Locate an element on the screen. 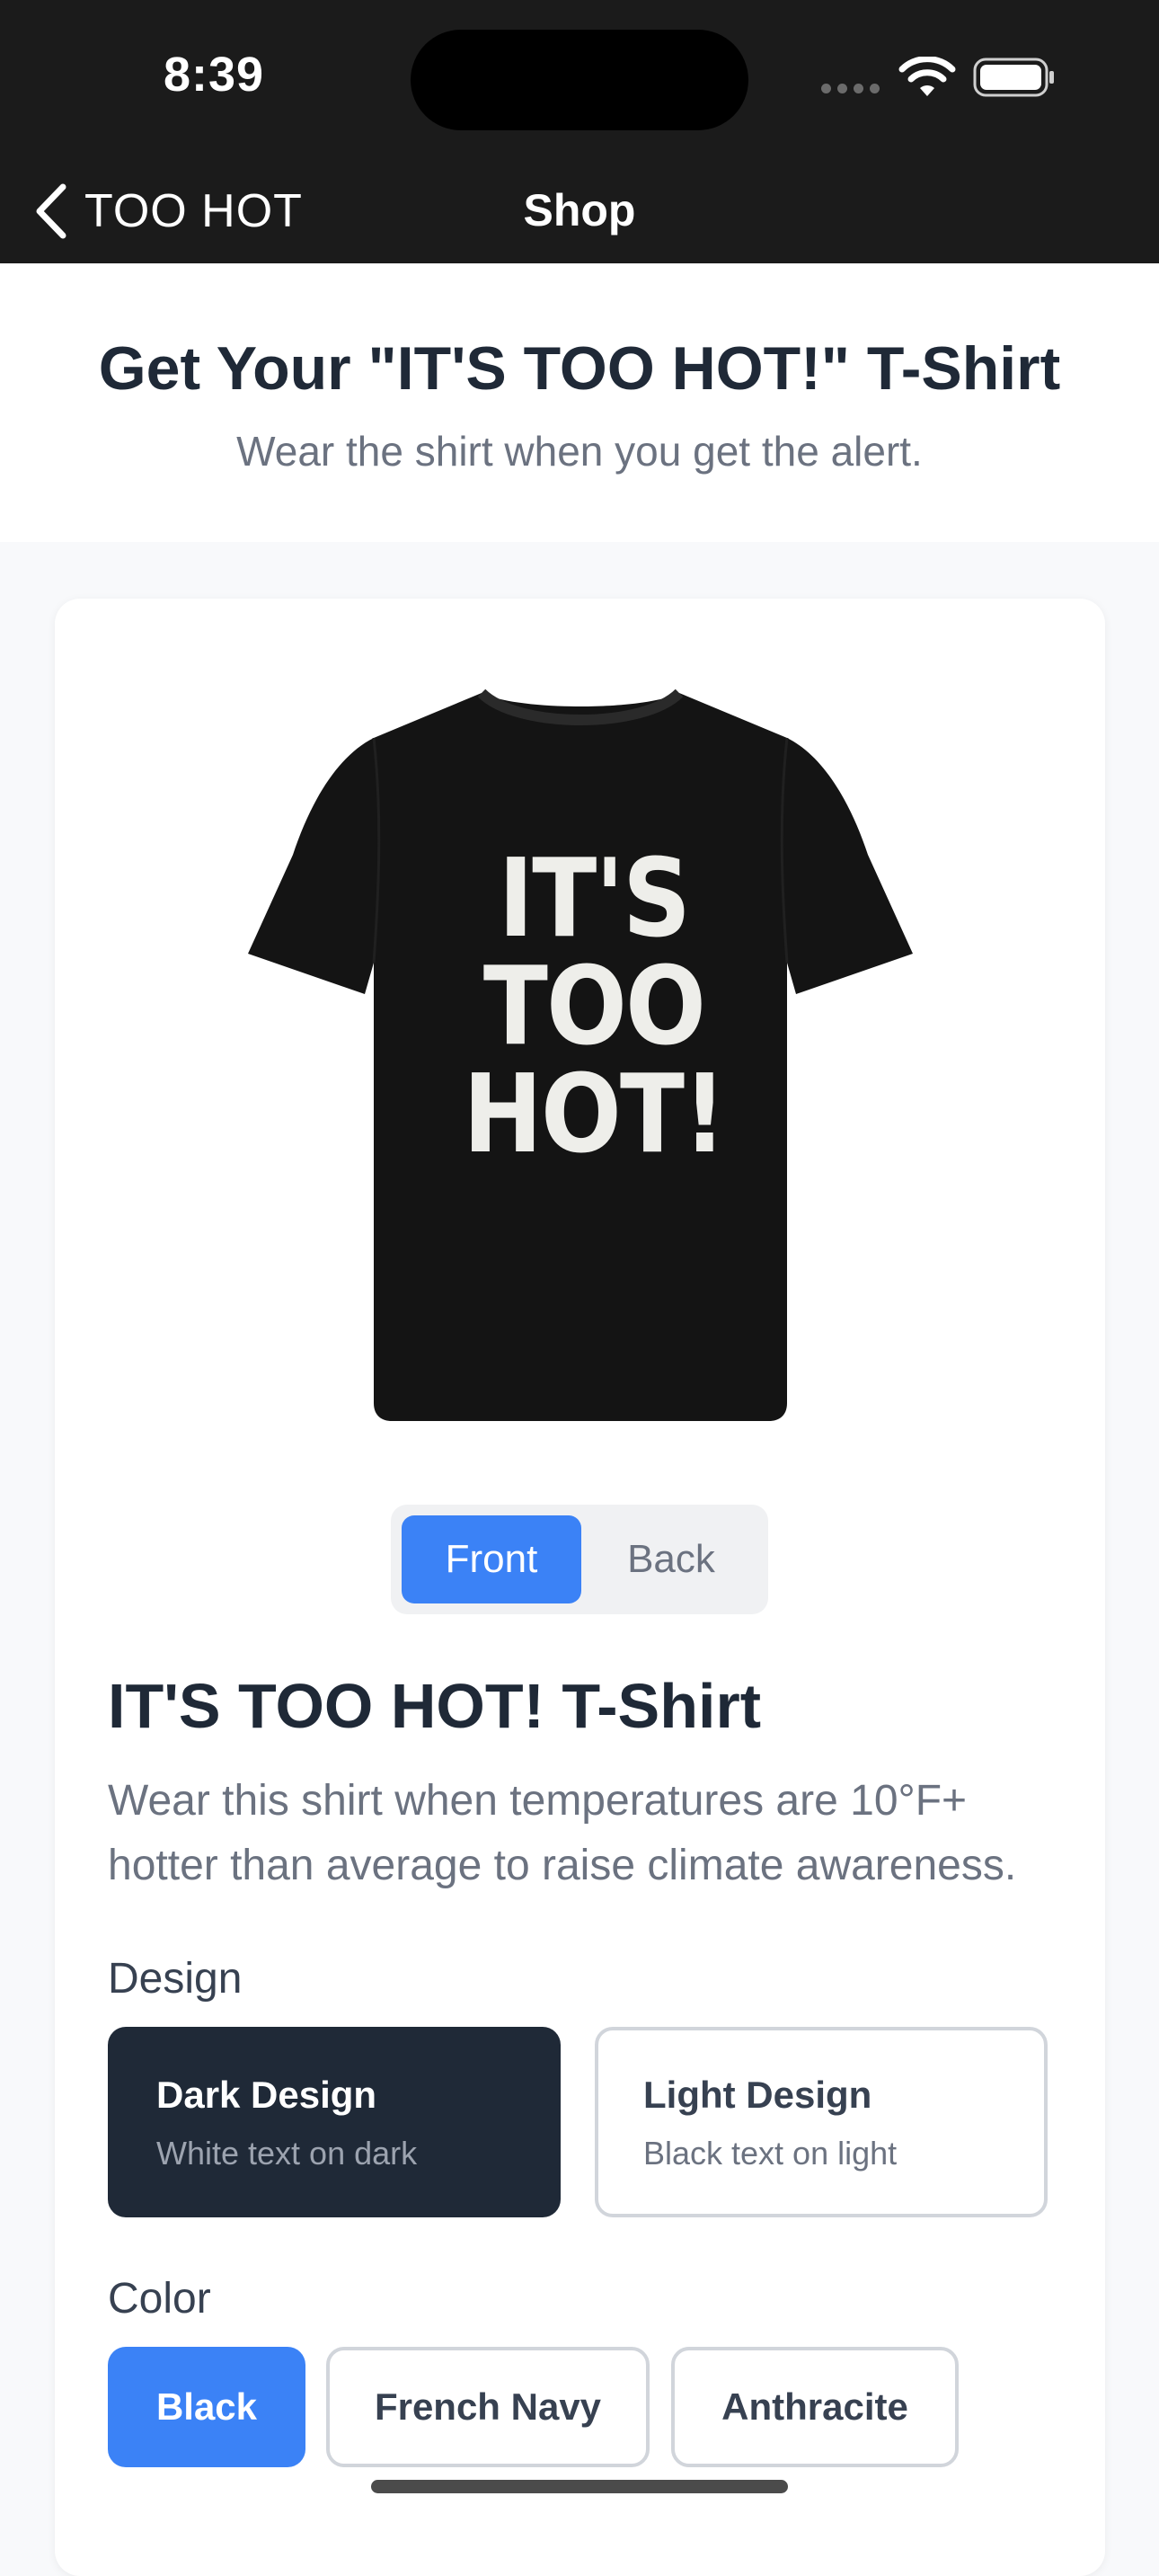  color-anthracite-button: Anthracite is located at coordinates (815, 2407).